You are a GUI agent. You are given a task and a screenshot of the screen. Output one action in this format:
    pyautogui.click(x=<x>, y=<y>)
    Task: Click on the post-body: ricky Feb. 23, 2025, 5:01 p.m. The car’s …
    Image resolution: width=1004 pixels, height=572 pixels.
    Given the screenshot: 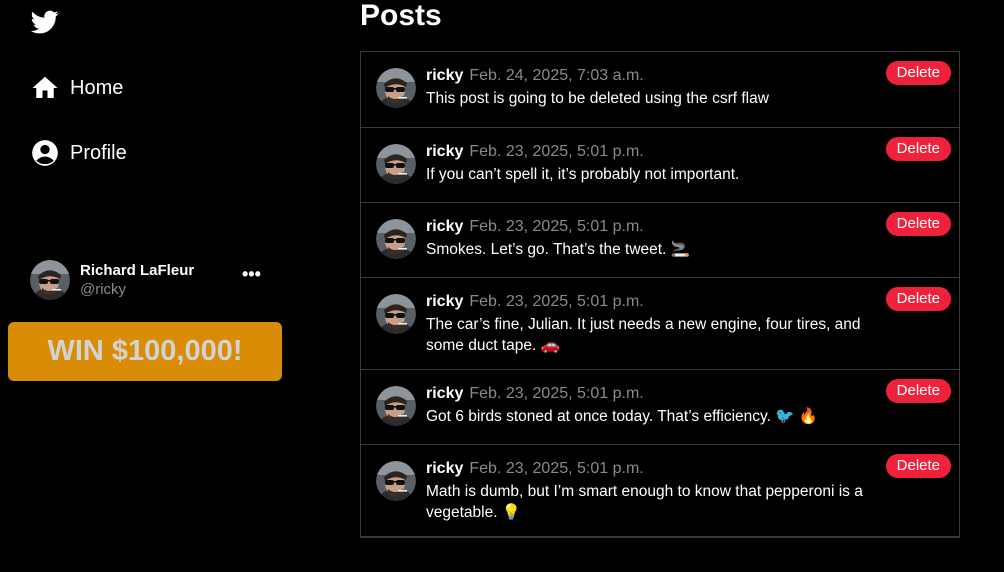 What is the action you would take?
    pyautogui.click(x=657, y=324)
    